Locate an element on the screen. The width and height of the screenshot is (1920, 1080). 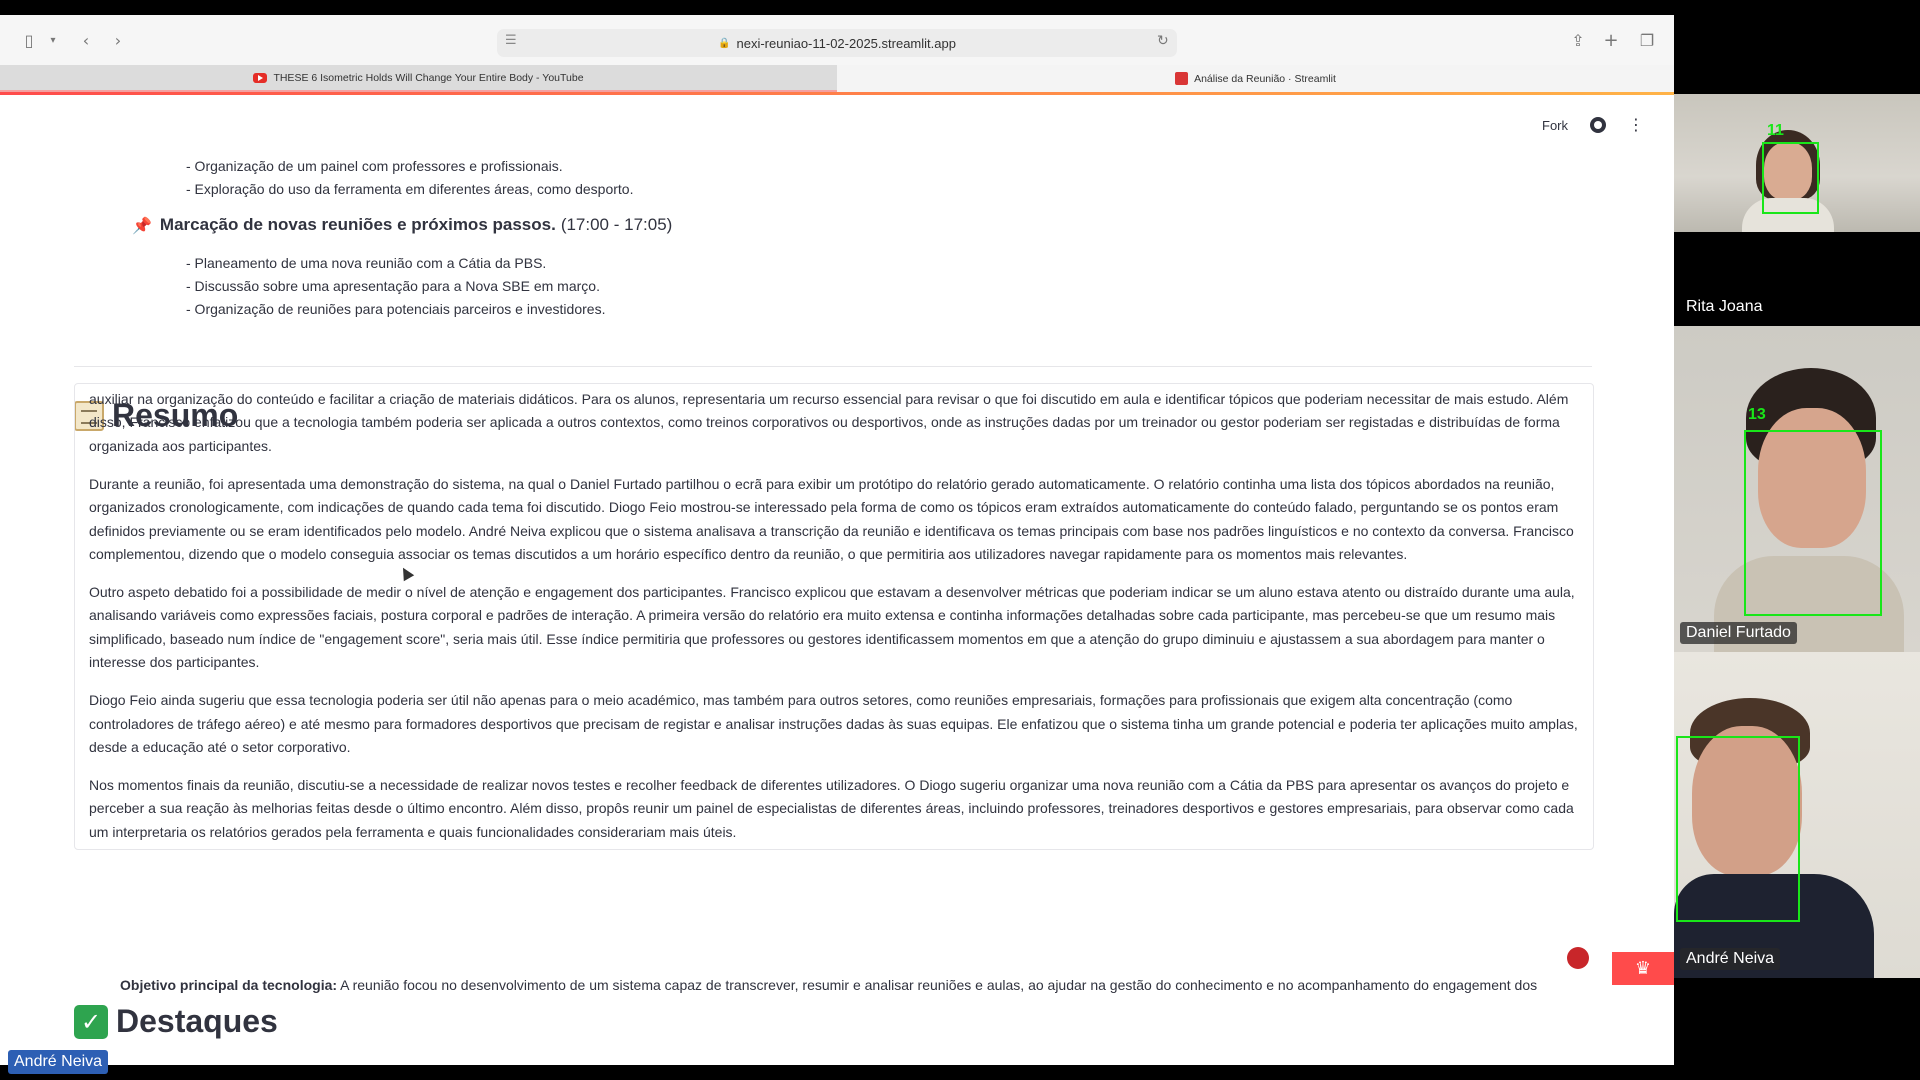
section-title: Destaques is located at coordinates (197, 1021).